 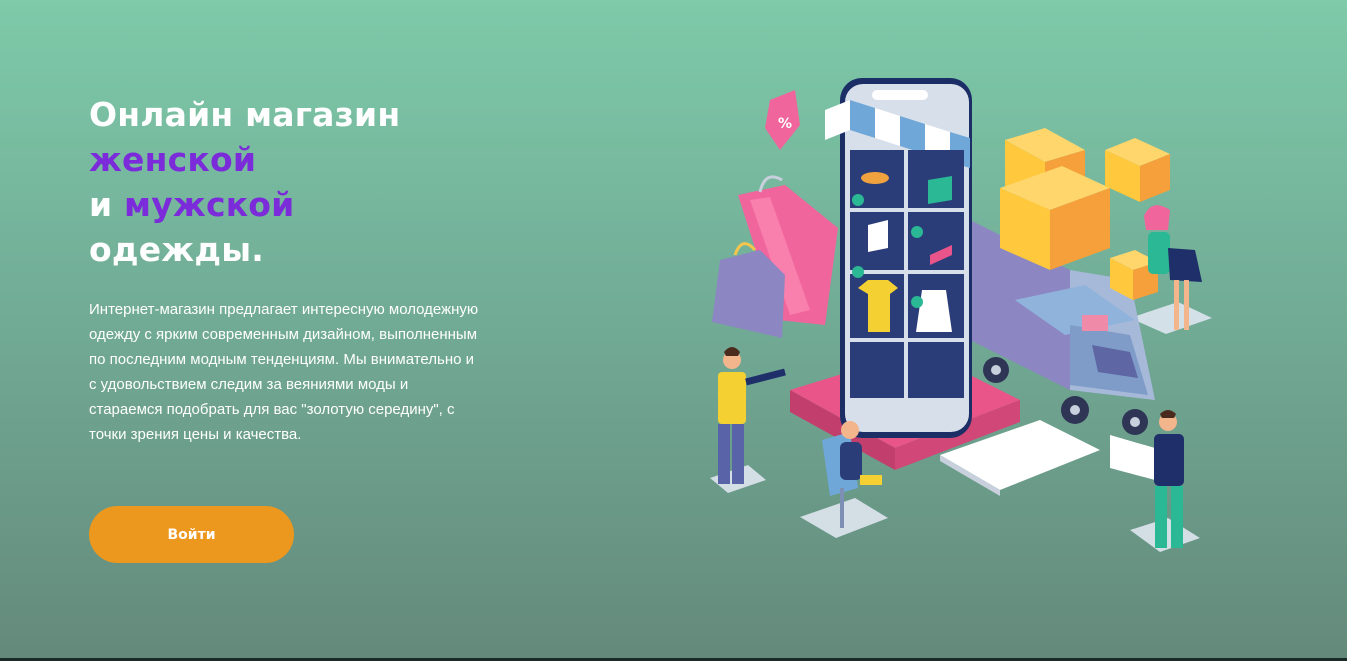 What do you see at coordinates (785, 124) in the screenshot?
I see `discount-percent-icon: %` at bounding box center [785, 124].